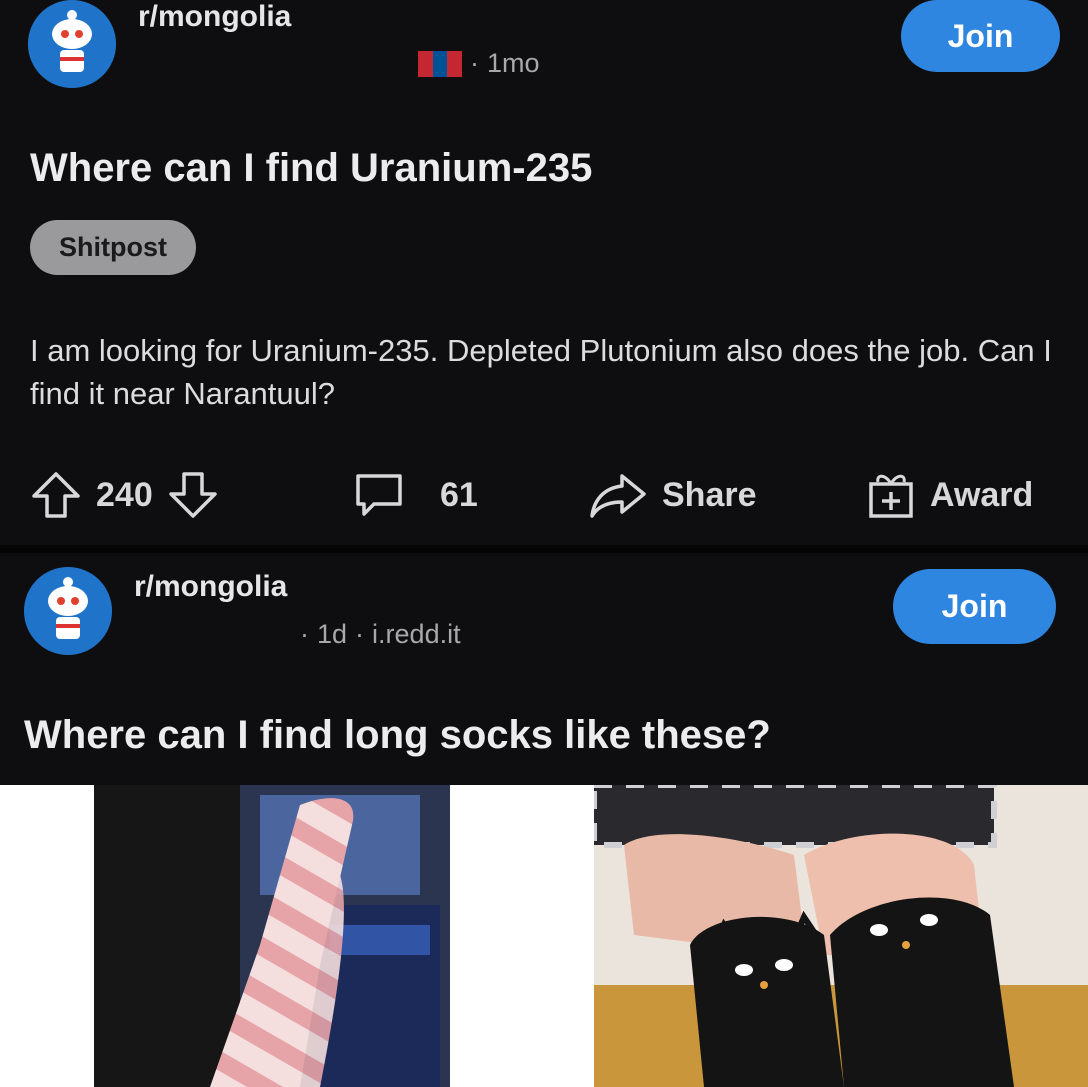  I want to click on comment-count: 61, so click(459, 494).